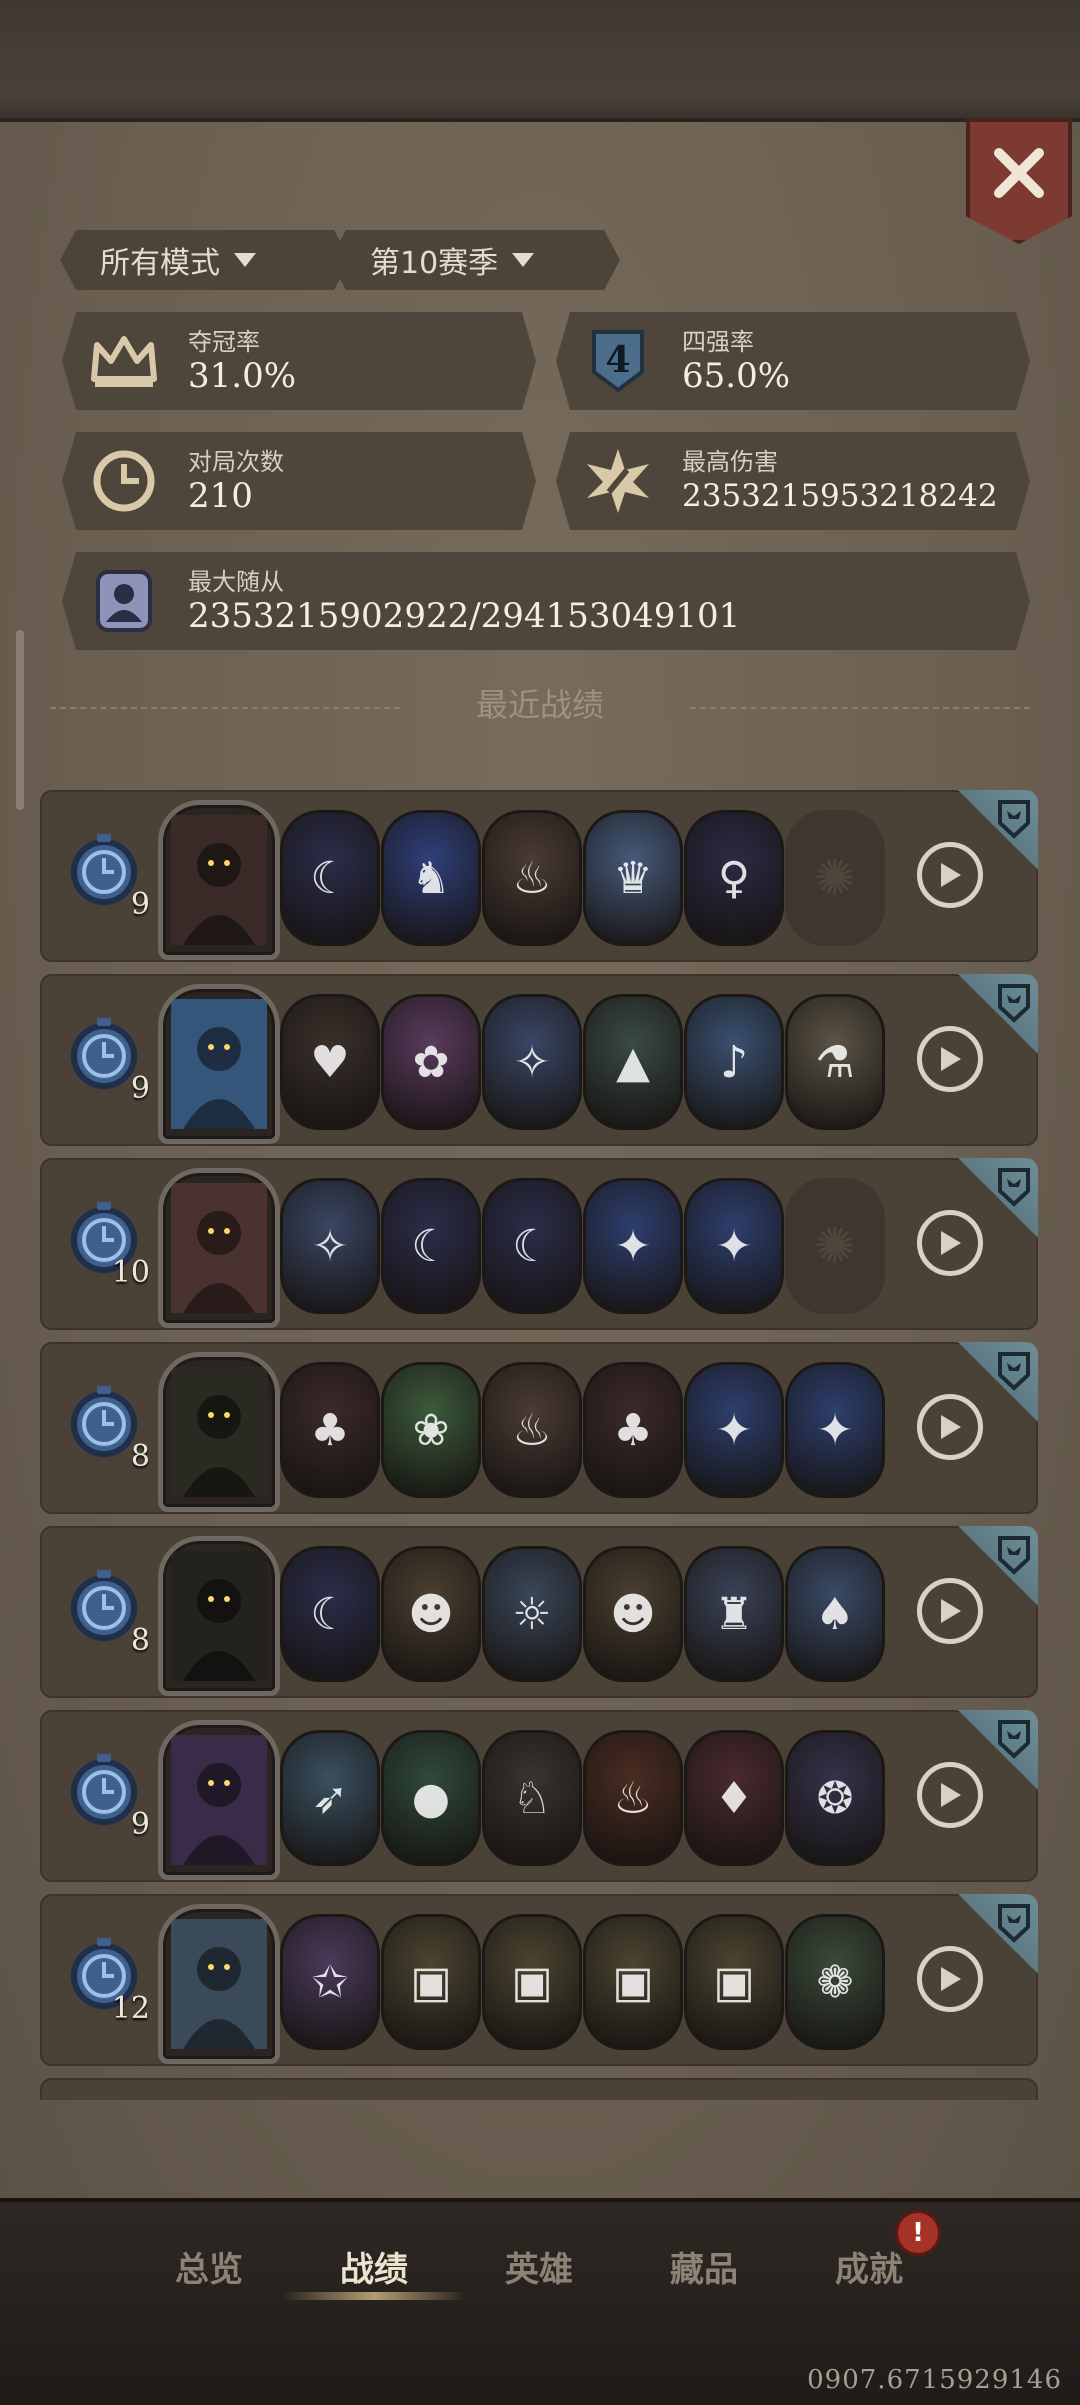 The image size is (1080, 2405). I want to click on season-filter-dropdown: 第10赛季, so click(475, 260).